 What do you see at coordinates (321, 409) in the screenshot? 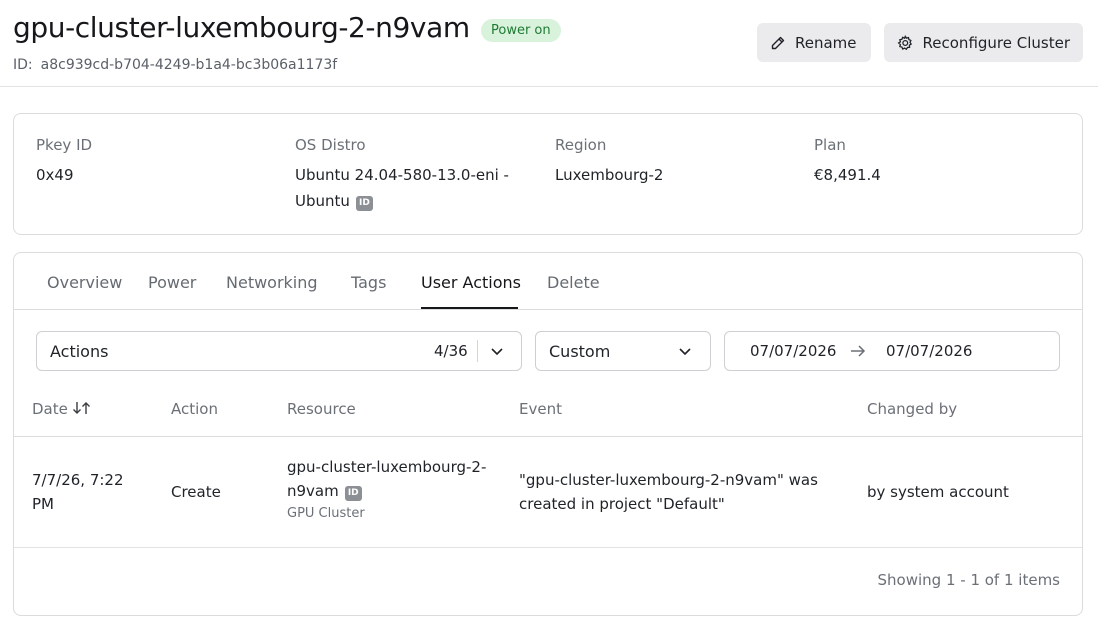
I see `column-header-resource: Resource` at bounding box center [321, 409].